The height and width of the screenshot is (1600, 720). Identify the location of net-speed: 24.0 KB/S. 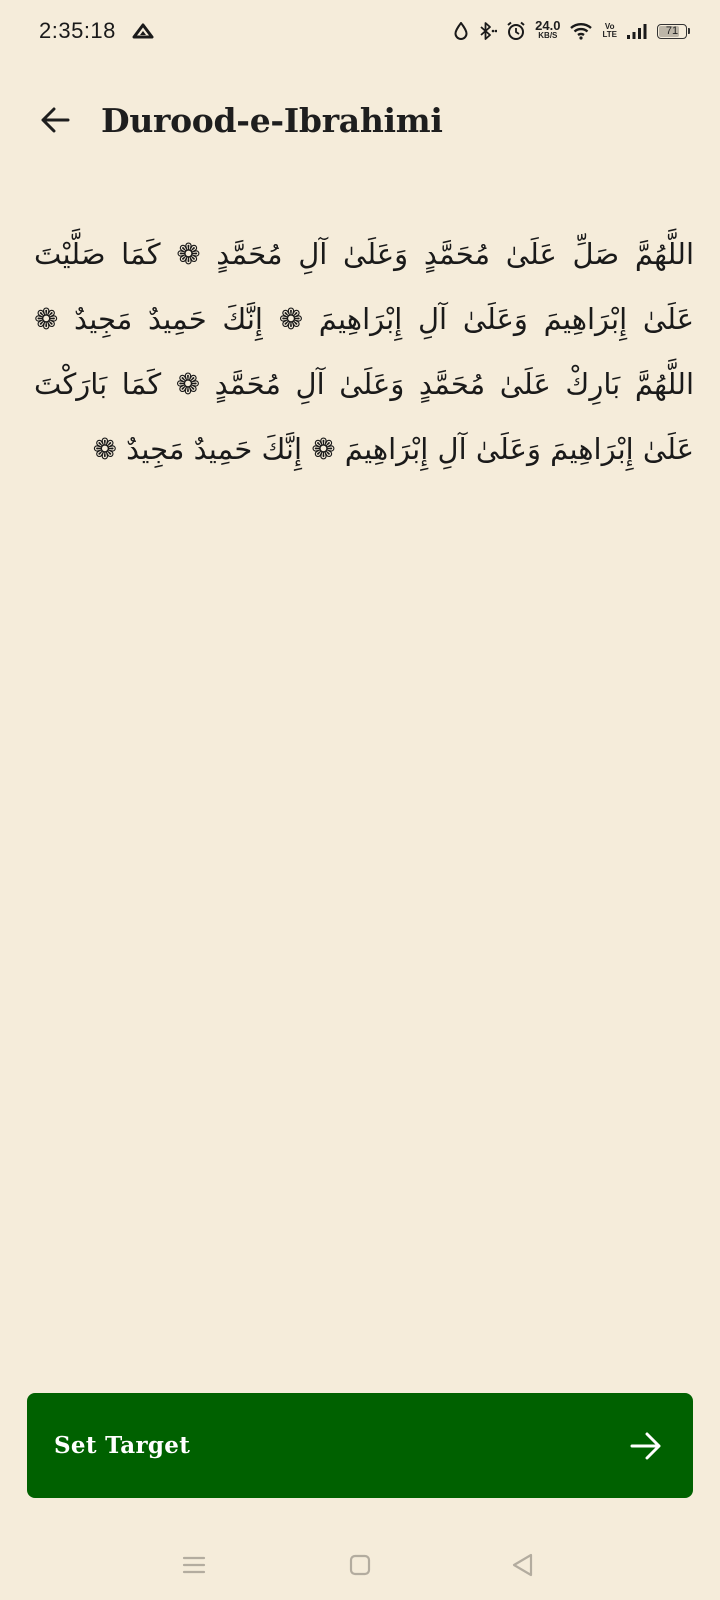
(548, 29).